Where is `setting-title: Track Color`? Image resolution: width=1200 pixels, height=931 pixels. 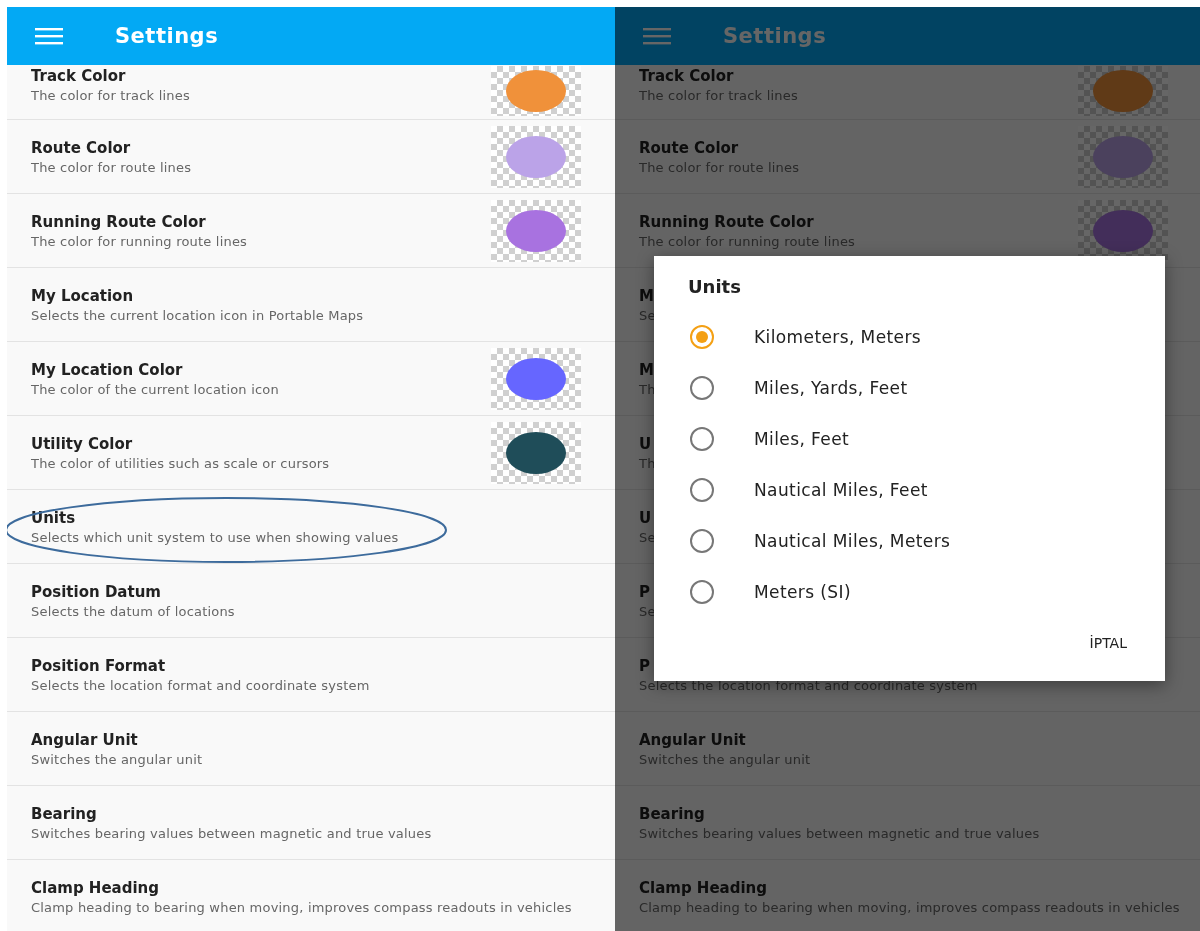 setting-title: Track Color is located at coordinates (78, 76).